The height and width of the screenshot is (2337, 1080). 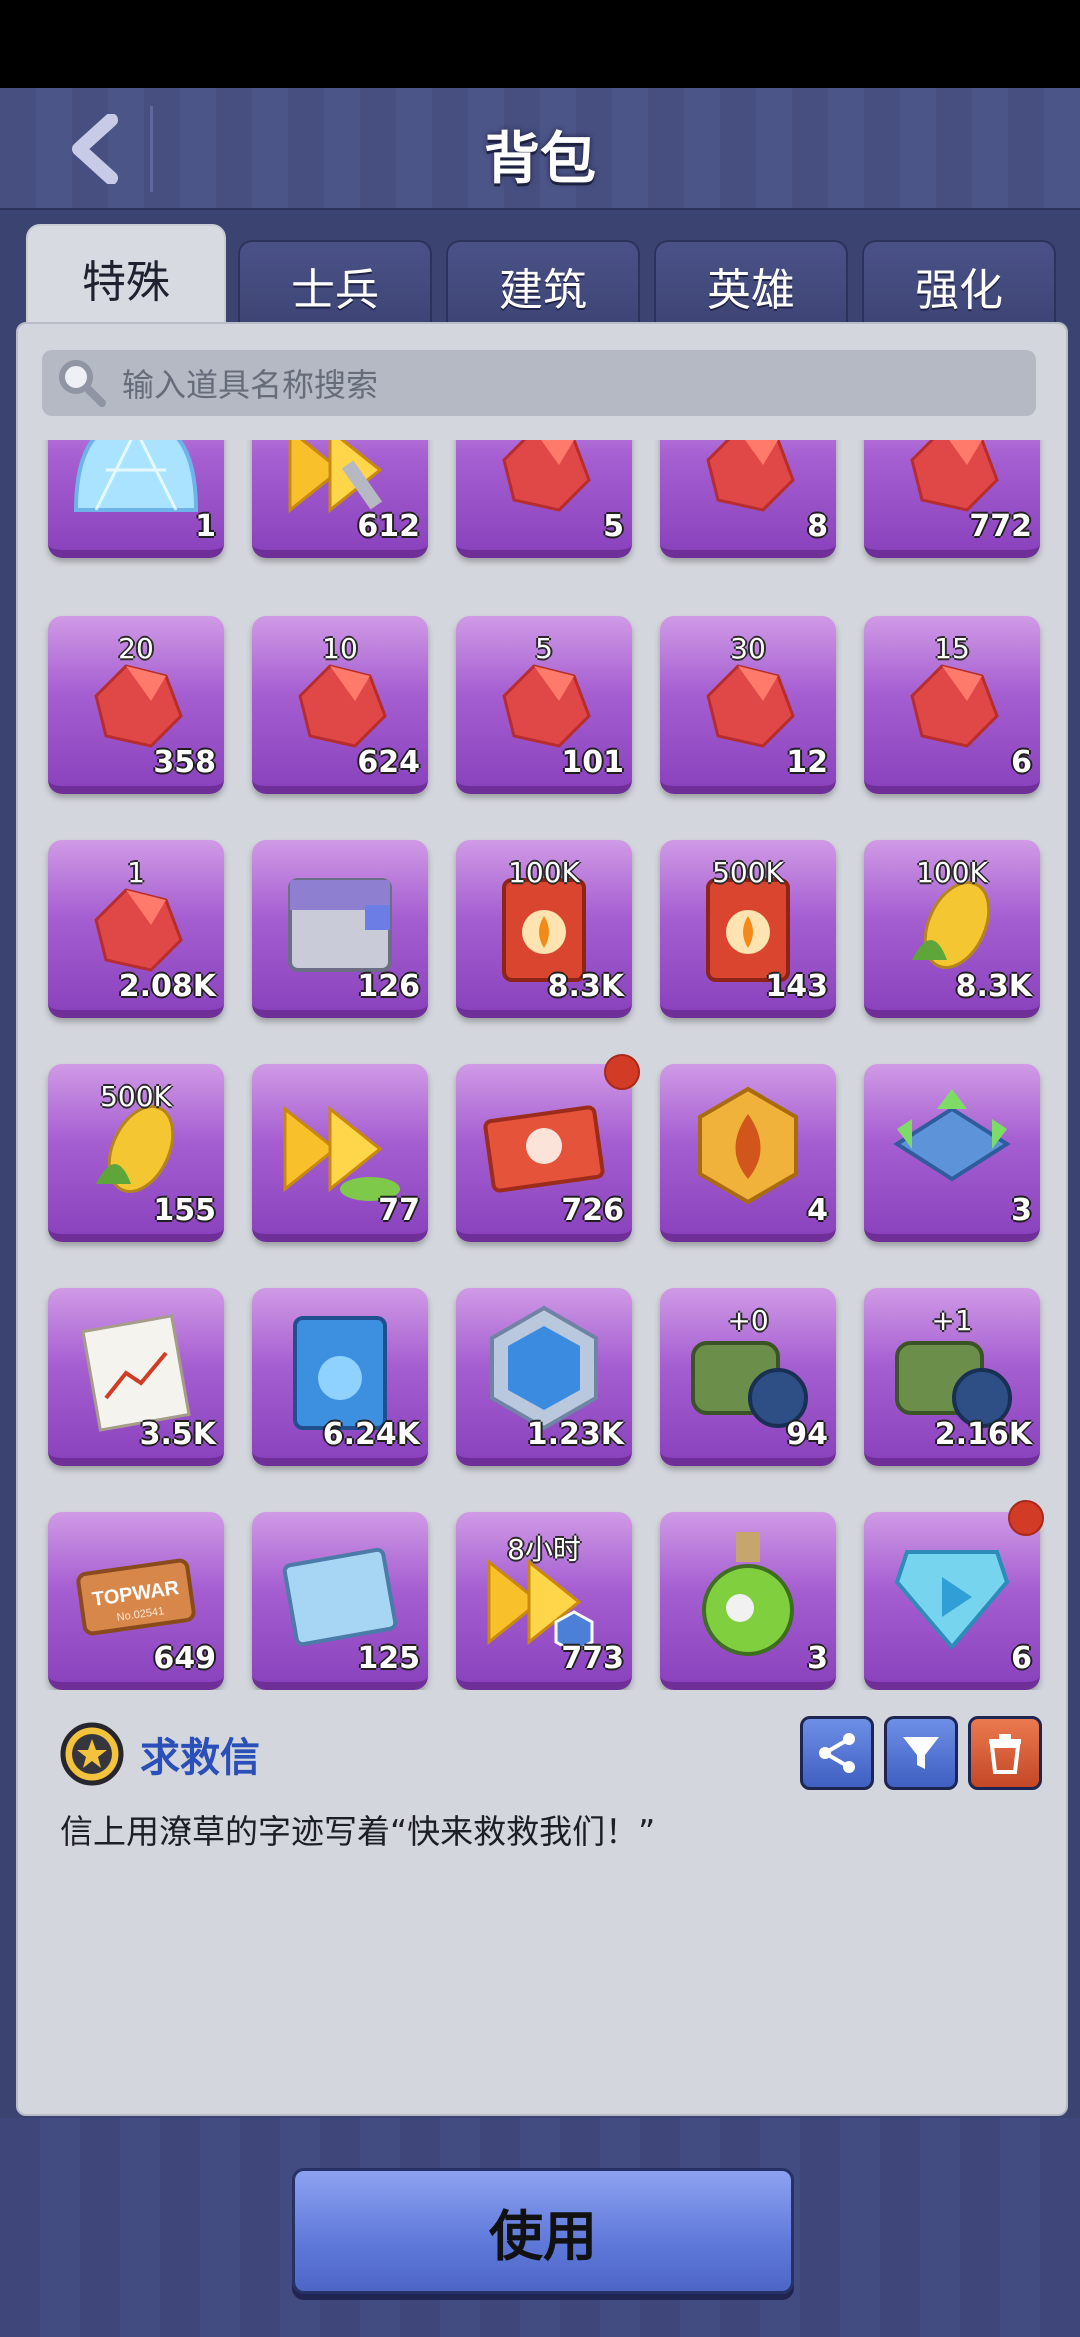 I want to click on tab-buildings: 建筑, so click(x=543, y=286).